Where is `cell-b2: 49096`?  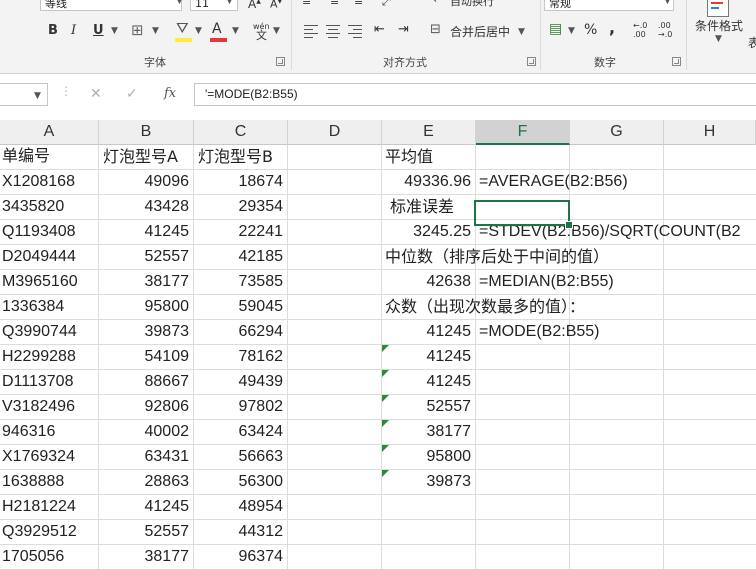 cell-b2: 49096 is located at coordinates (146, 182).